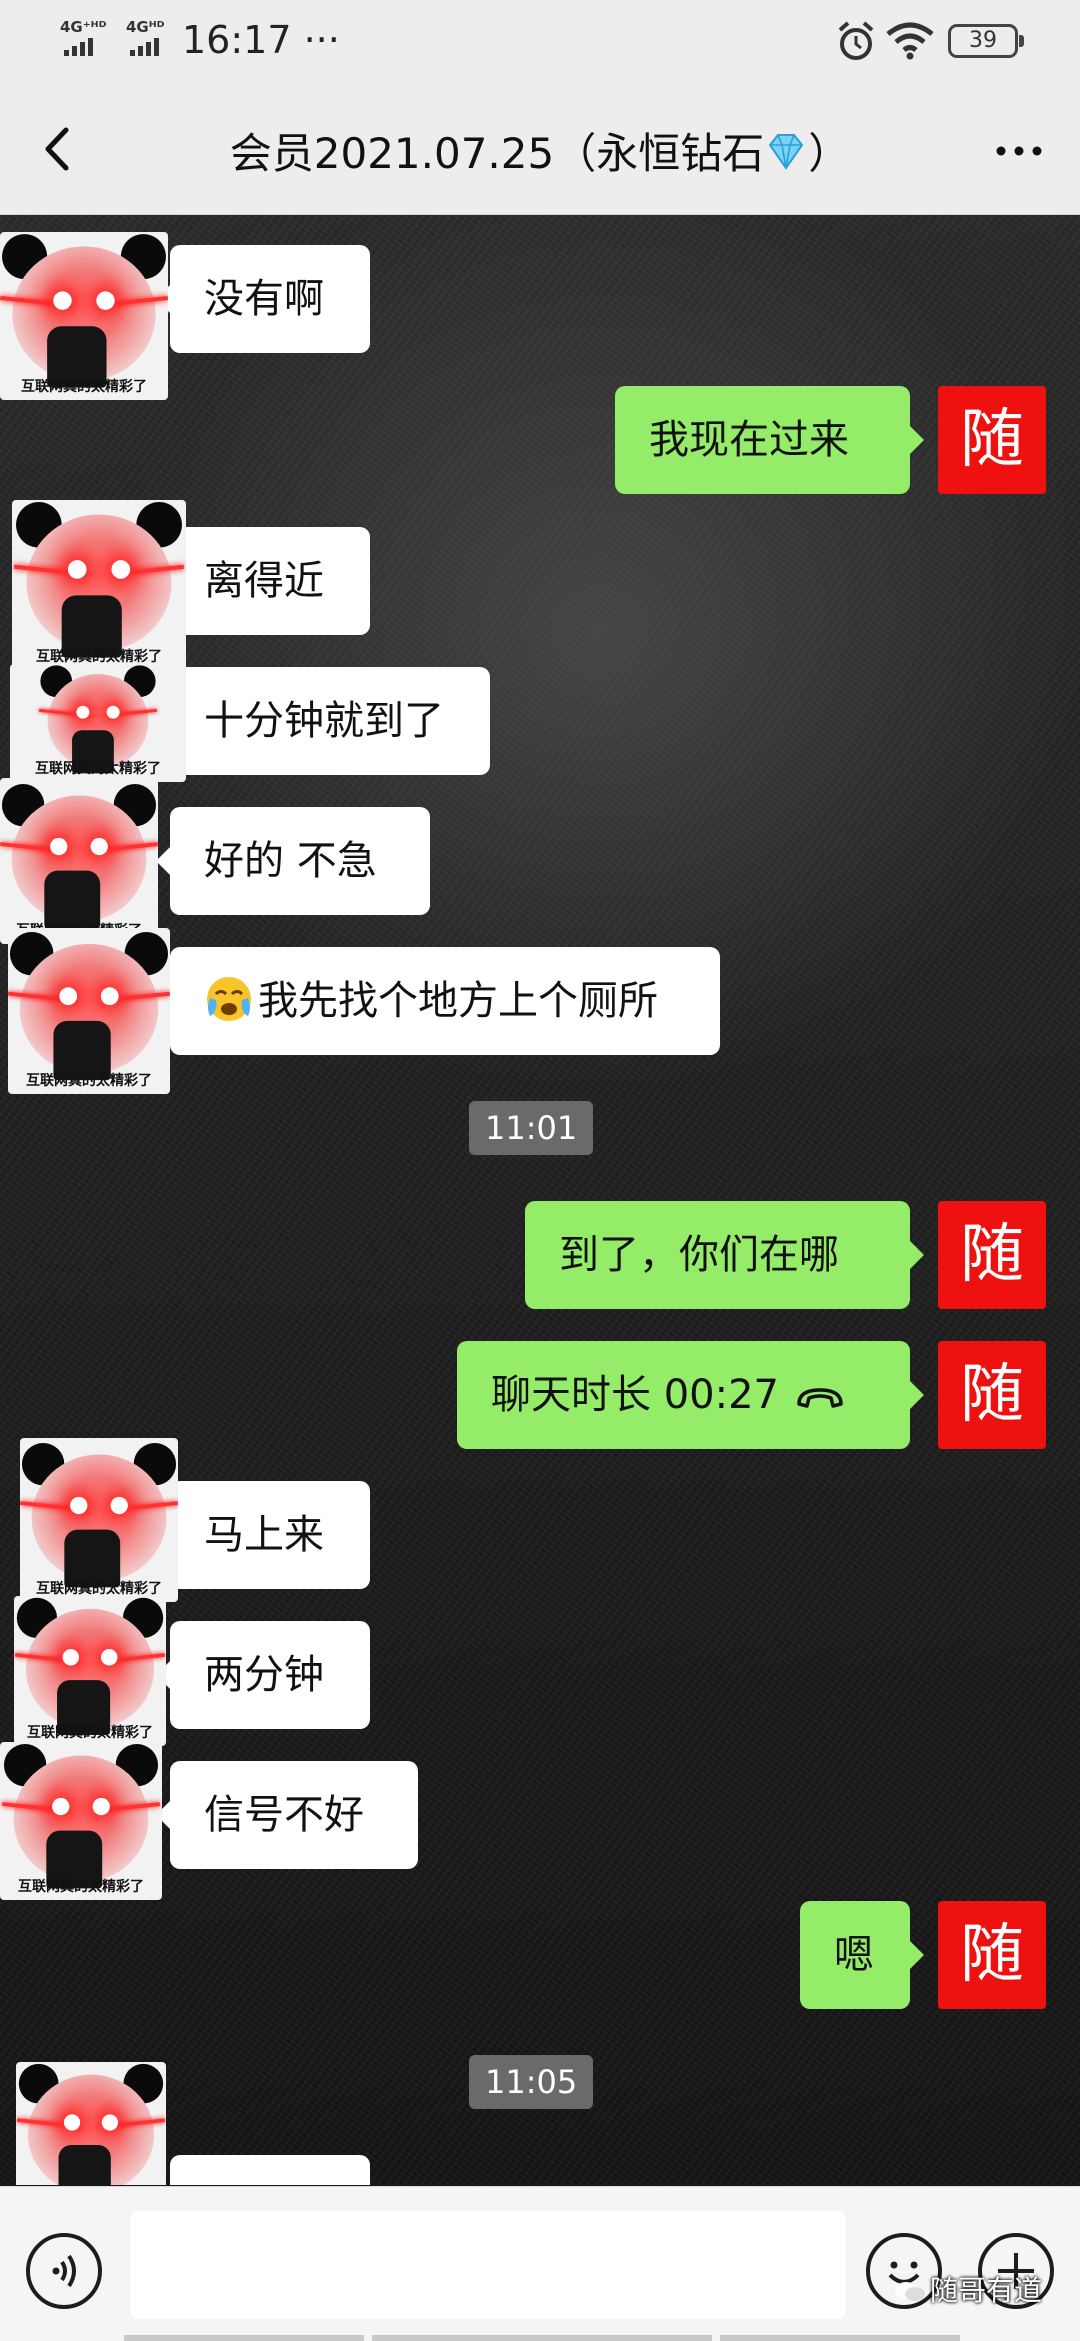  I want to click on incoming-message: 信号不好, so click(287, 1815).